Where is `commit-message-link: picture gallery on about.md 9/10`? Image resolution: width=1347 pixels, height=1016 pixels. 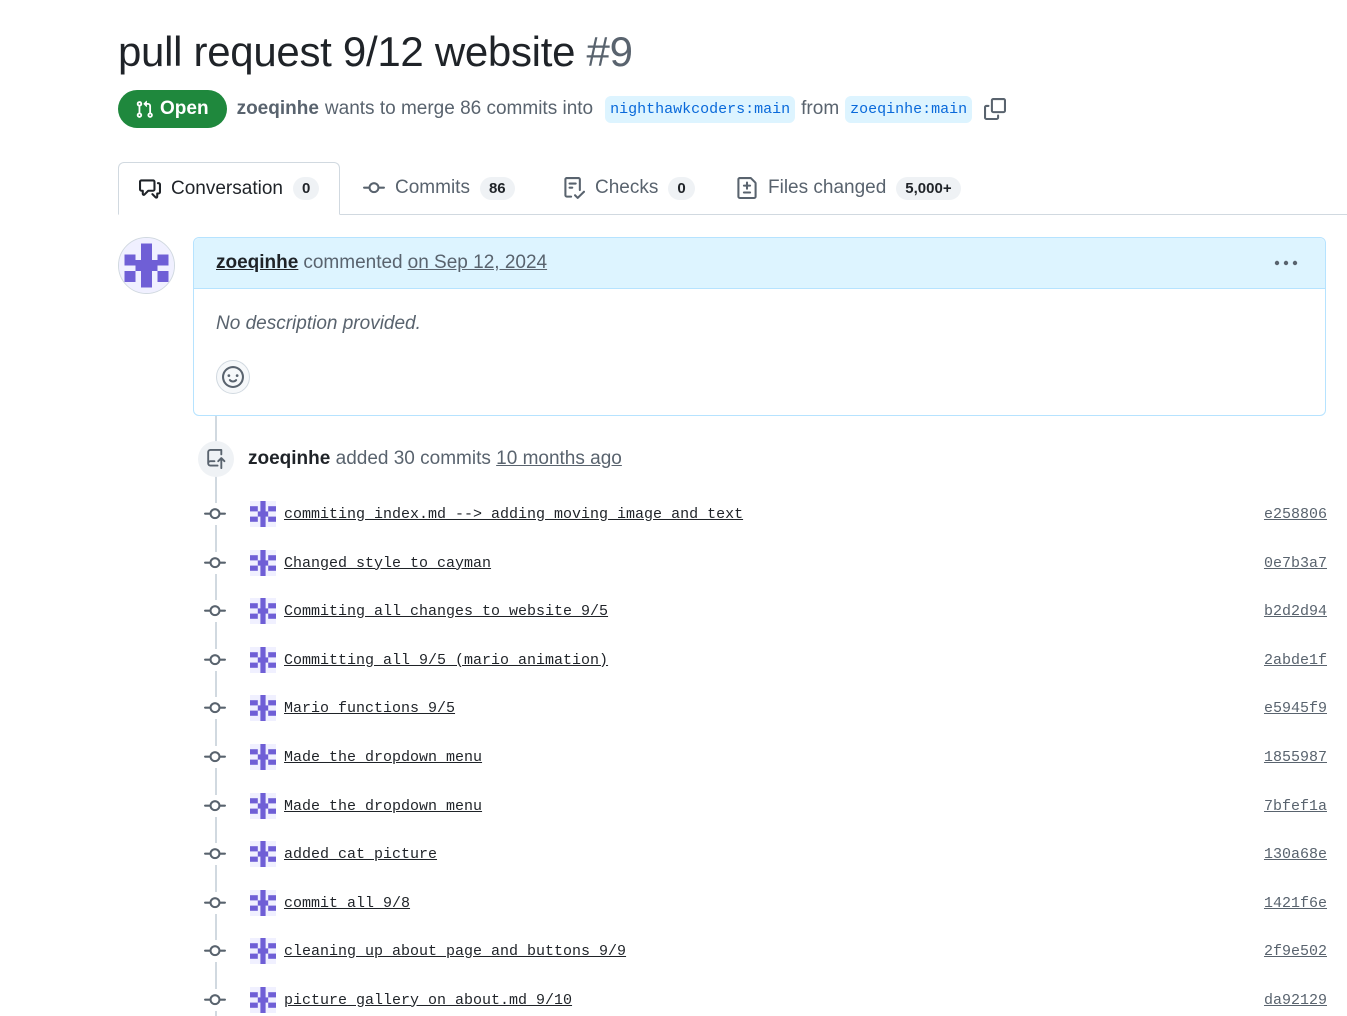 commit-message-link: picture gallery on about.md 9/10 is located at coordinates (428, 1000).